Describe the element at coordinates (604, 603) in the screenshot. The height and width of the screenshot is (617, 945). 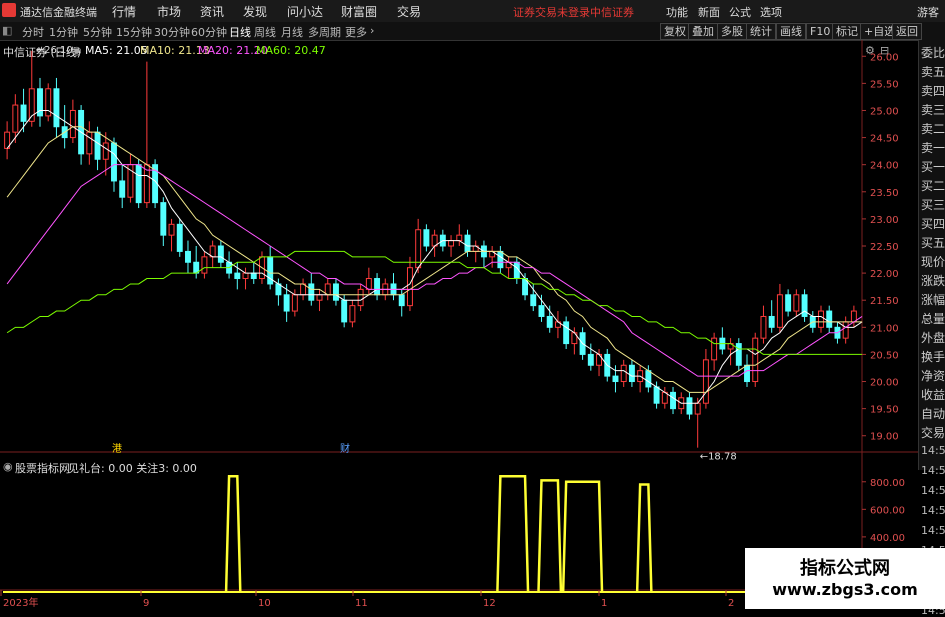
I see `date-tick-label: 1` at that location.